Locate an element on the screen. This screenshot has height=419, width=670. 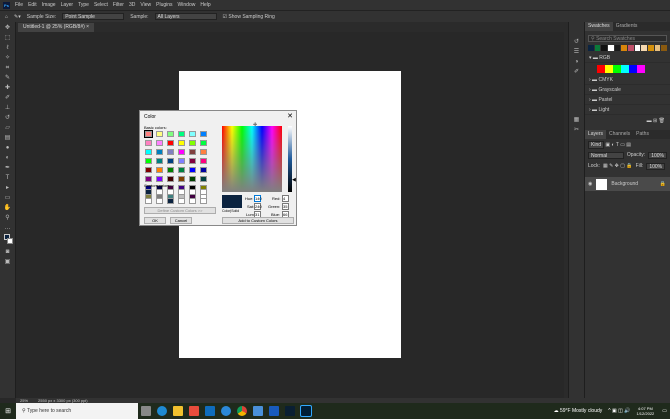
swatch-folder-pastel: › ▬ Pastel is located at coordinates (627, 100).